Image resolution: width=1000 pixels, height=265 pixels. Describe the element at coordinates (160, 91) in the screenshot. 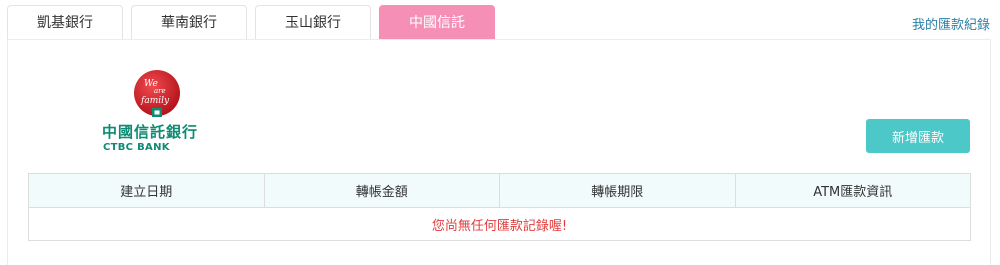

I see `emblem-word-are: are` at that location.